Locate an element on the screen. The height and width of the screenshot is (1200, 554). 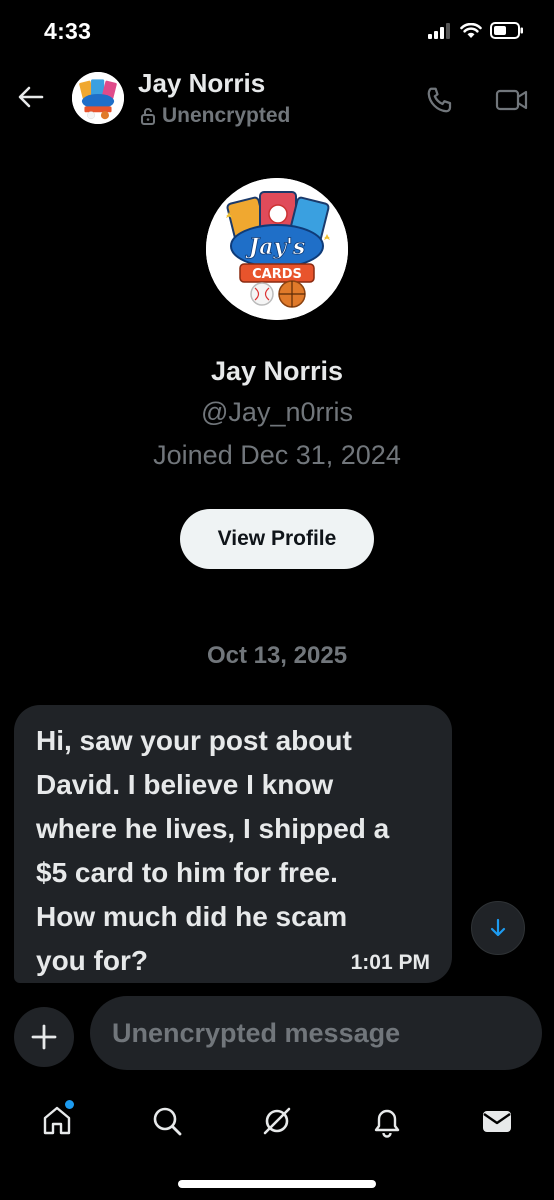
back-button is located at coordinates (31, 97).